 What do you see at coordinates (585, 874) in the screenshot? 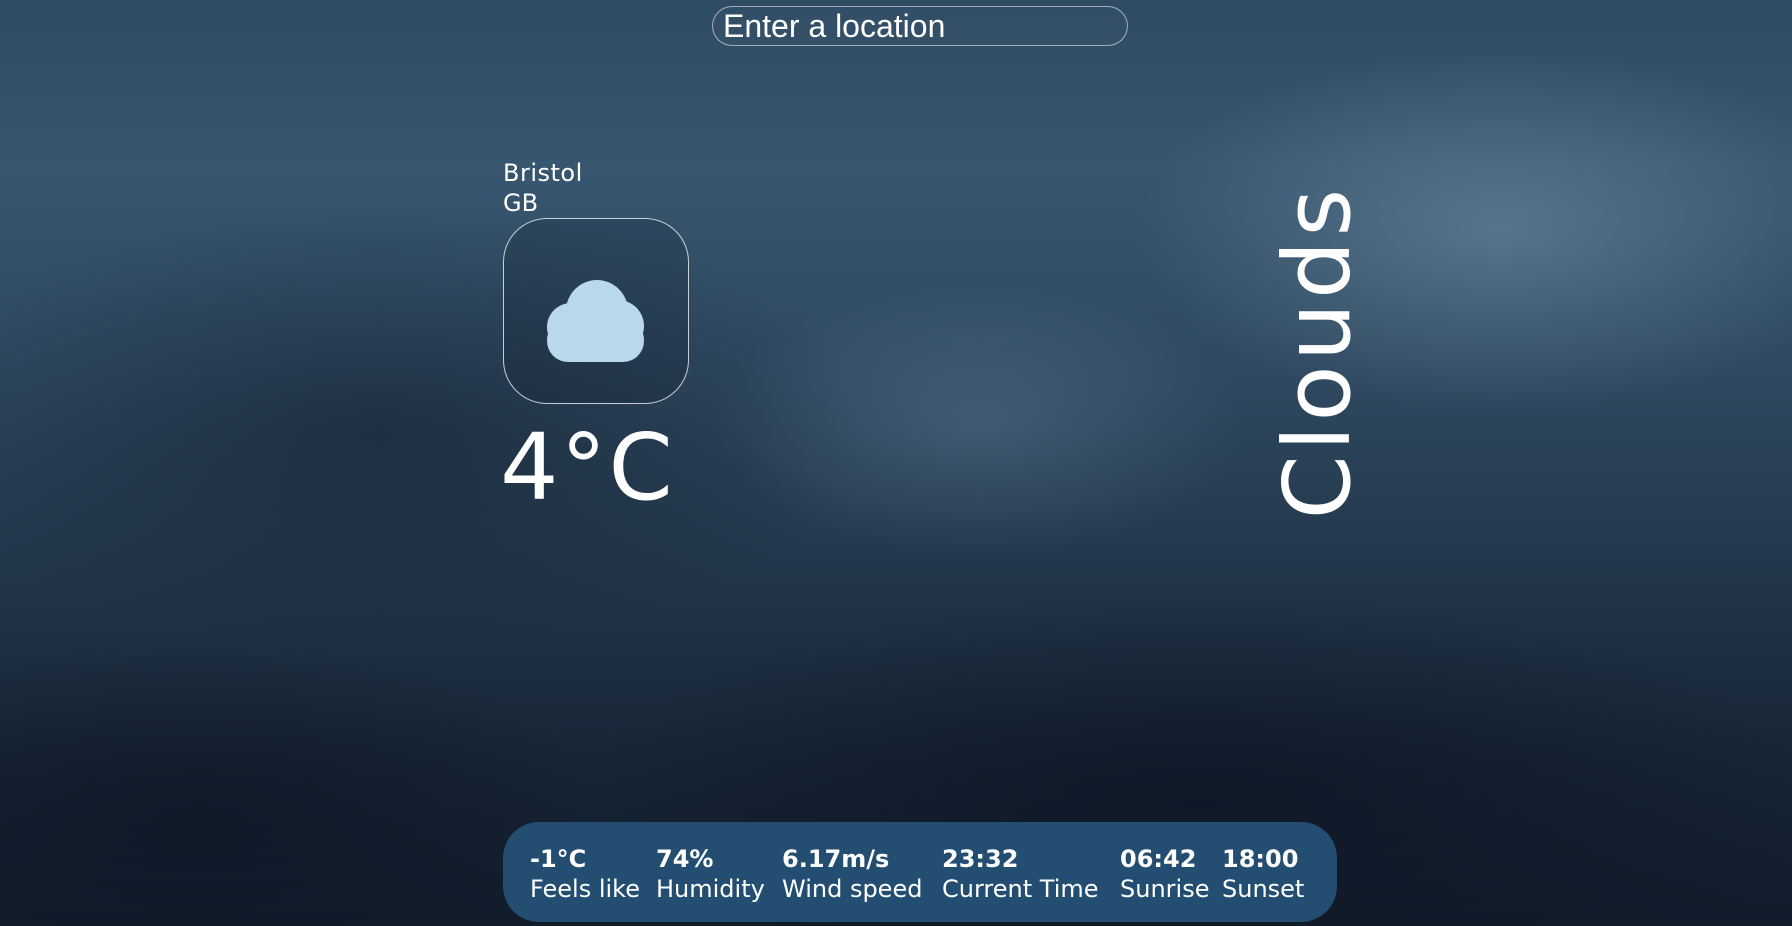
I see `stat-feels-like: -1°C Feels like` at bounding box center [585, 874].